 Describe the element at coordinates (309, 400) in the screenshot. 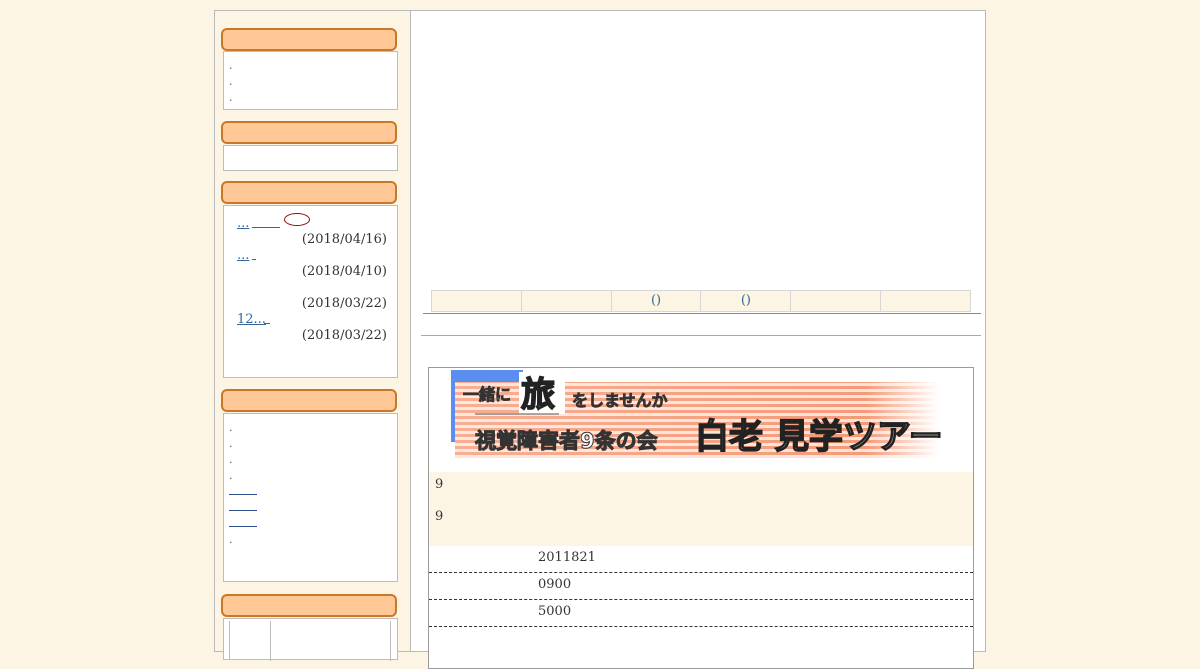

I see `sidebar-block-4-header` at that location.